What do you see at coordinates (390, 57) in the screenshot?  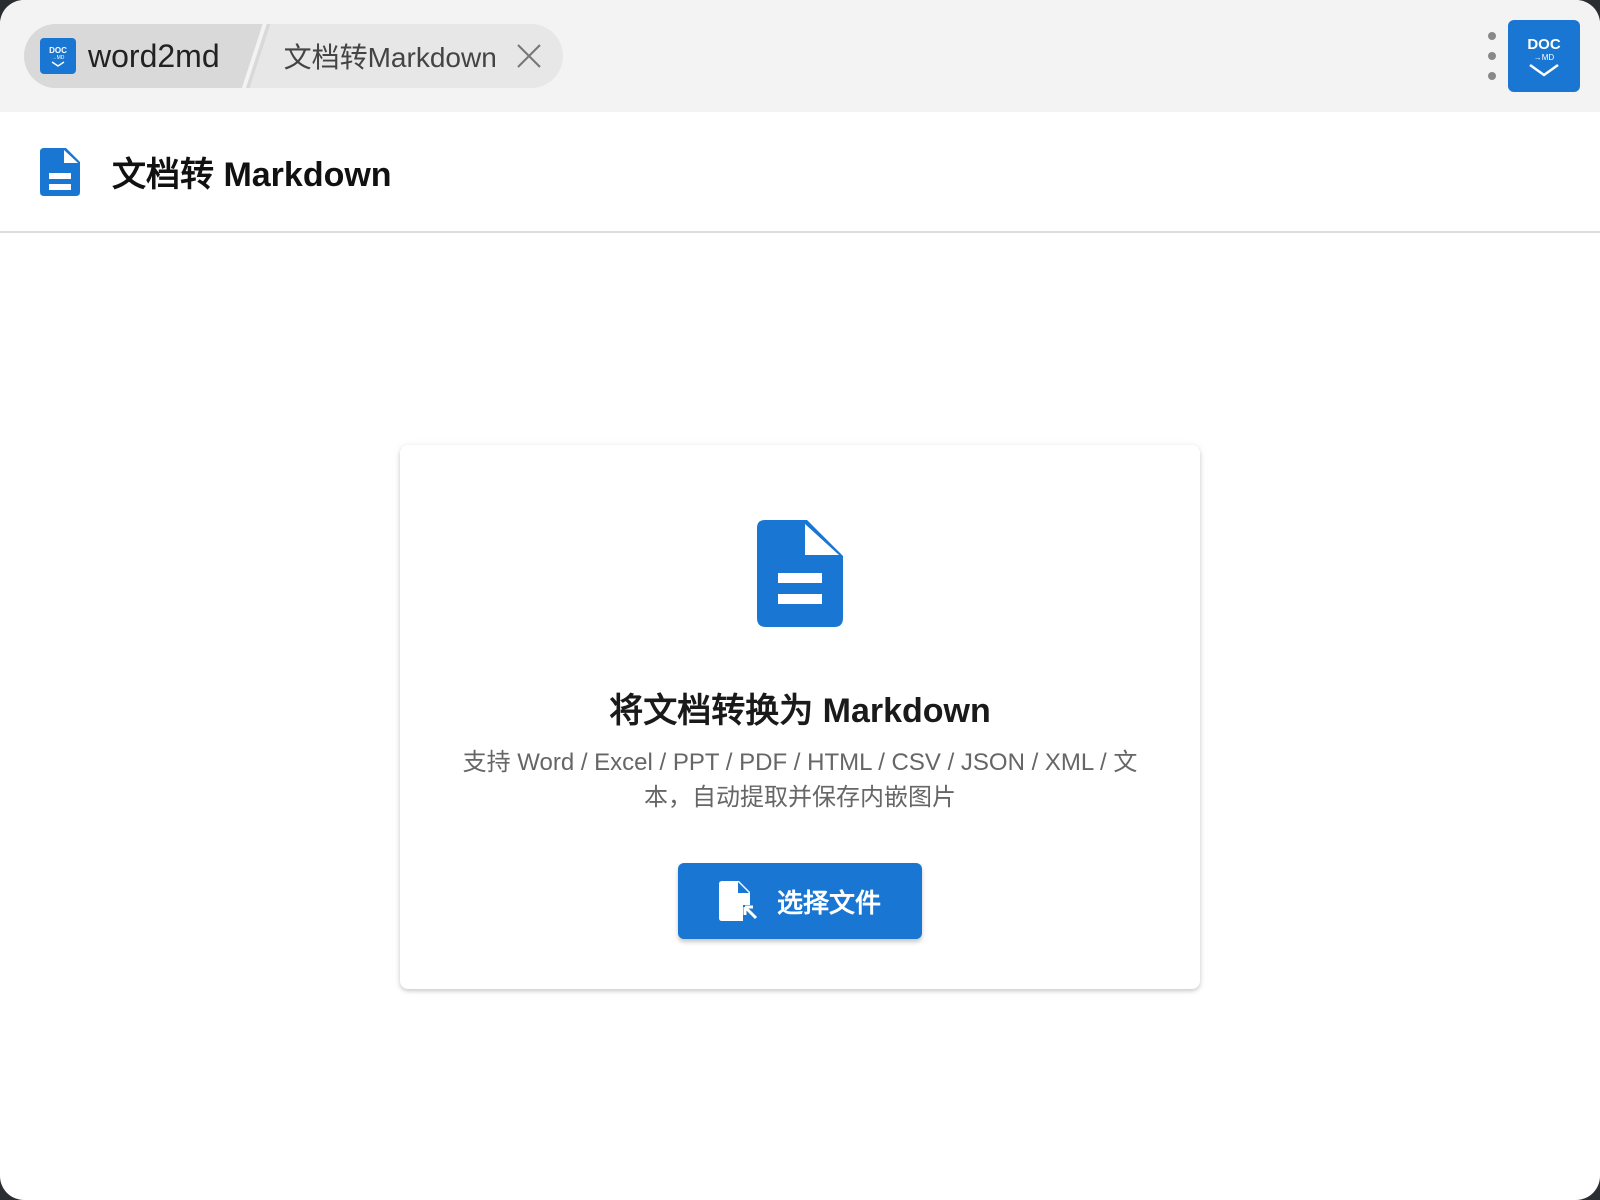 I see `tab-document-label: 文档转Markdown` at bounding box center [390, 57].